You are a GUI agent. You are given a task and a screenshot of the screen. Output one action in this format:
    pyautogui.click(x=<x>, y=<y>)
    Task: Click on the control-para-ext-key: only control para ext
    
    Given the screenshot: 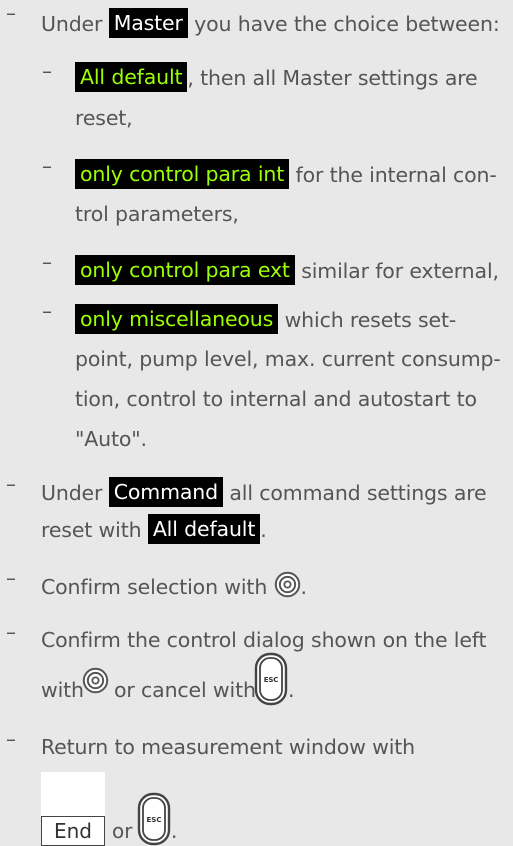 What is the action you would take?
    pyautogui.click(x=185, y=269)
    